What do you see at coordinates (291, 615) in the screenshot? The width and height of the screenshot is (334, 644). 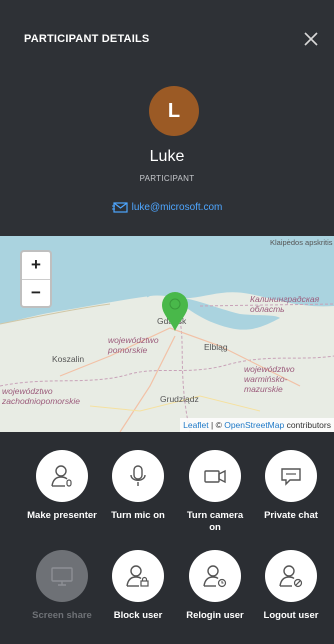 I see `logout-user-label: Logout user` at bounding box center [291, 615].